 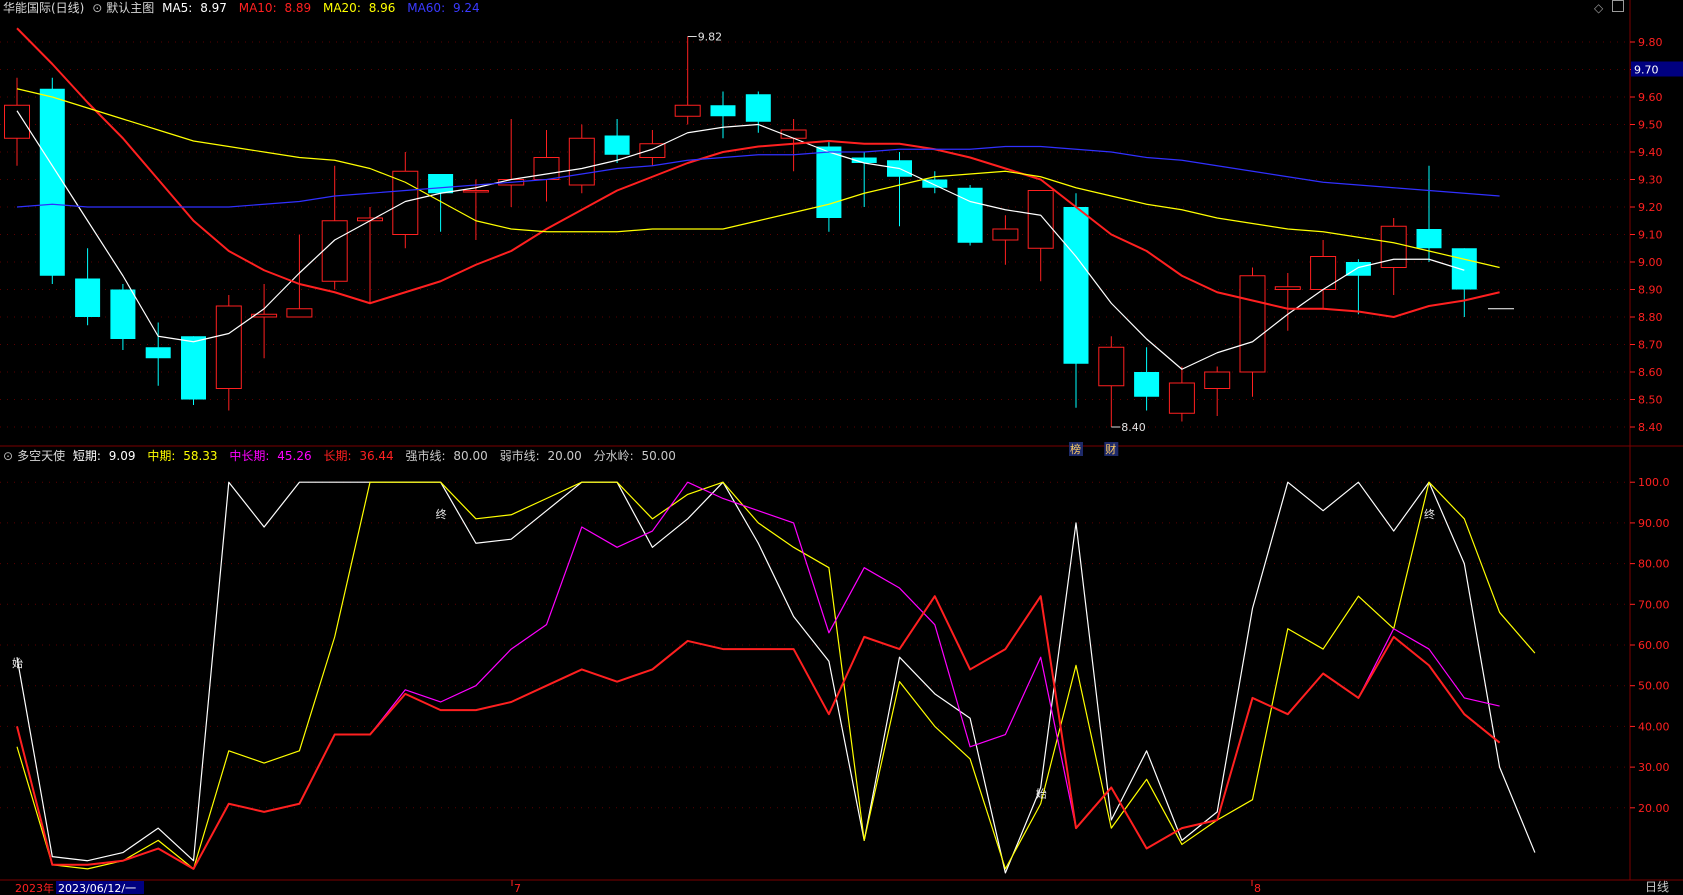 What do you see at coordinates (97, 888) in the screenshot?
I see `date-label: 2023/06/12/一` at bounding box center [97, 888].